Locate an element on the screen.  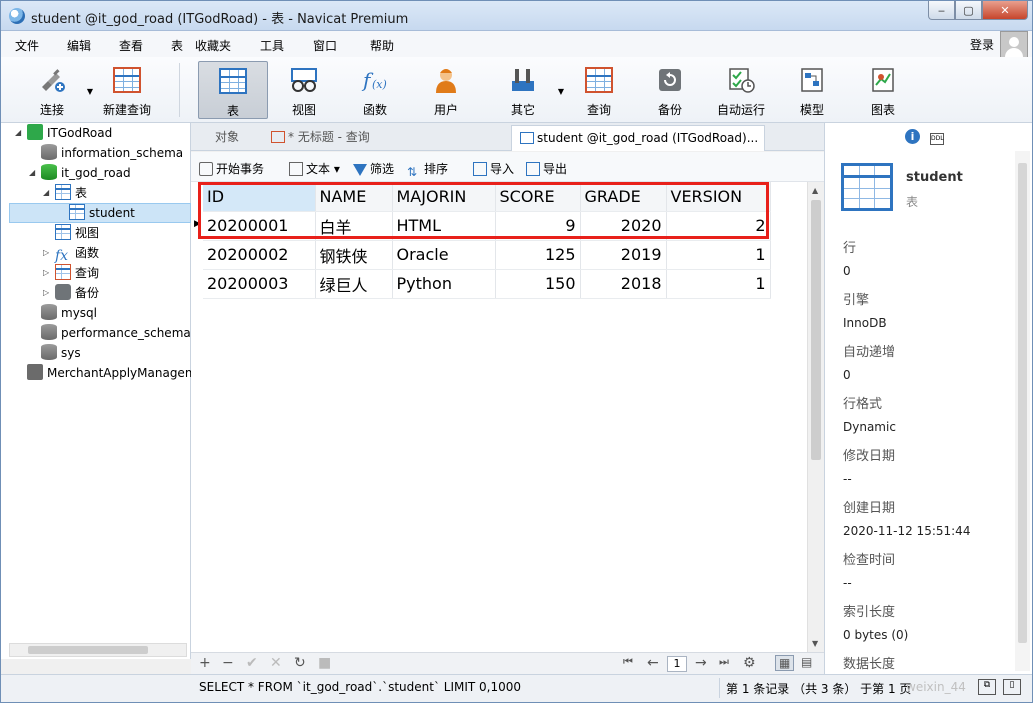
ddl-icon: DDL is located at coordinates (937, 139).